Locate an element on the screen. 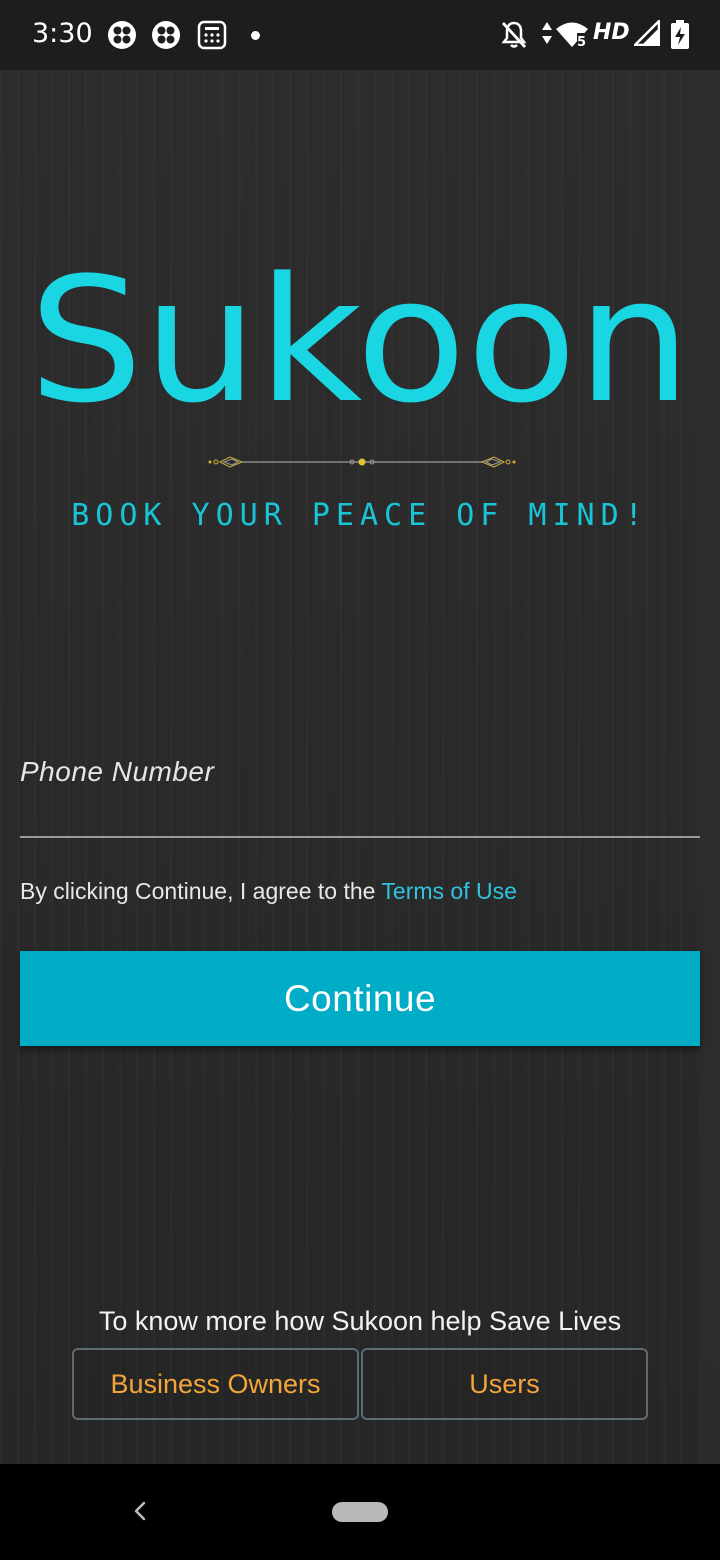 Image resolution: width=720 pixels, height=1560 pixels. tagline: BOOK YOUR PEACE OF MIND! is located at coordinates (360, 515).